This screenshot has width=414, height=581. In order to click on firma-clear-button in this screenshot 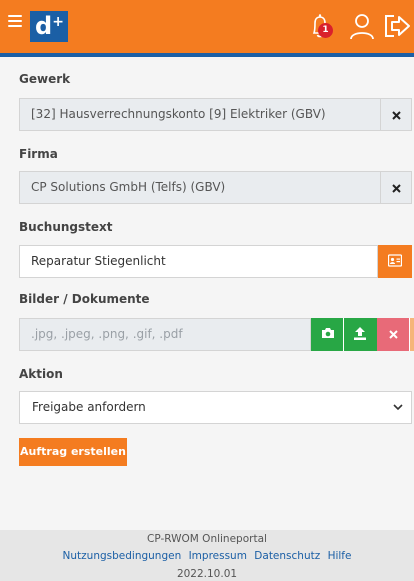, I will do `click(396, 187)`.